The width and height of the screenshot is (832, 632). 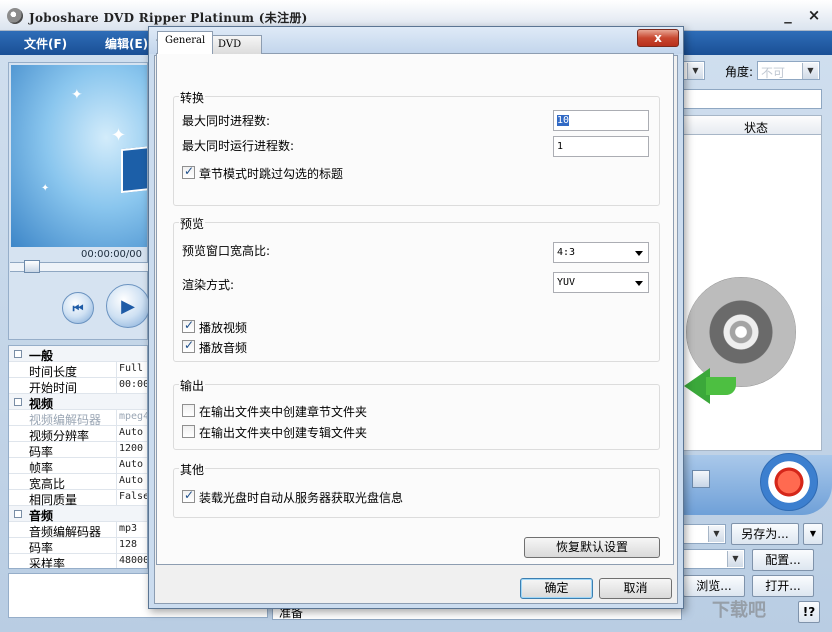 I want to click on close-window-button: ×, so click(x=814, y=15).